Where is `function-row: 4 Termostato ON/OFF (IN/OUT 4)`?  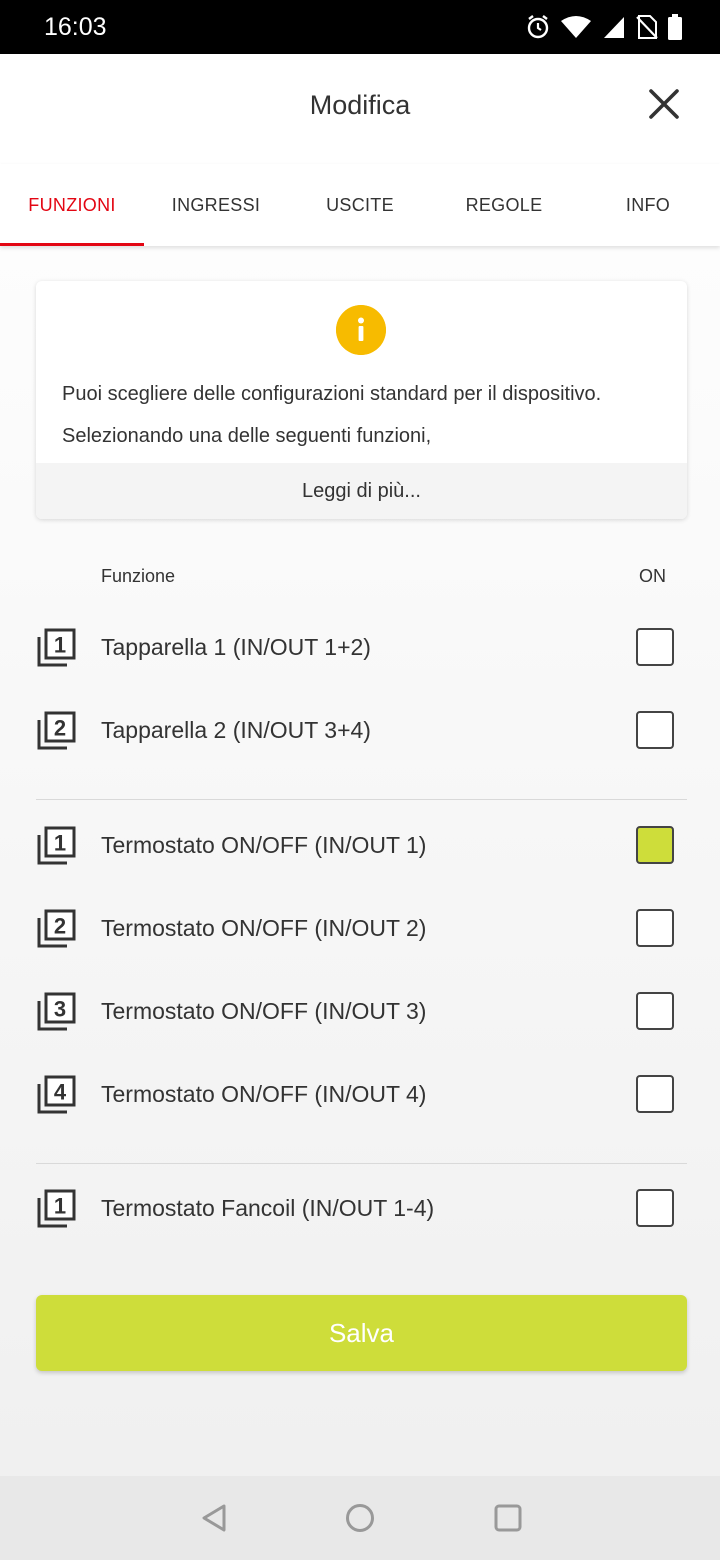
function-row: 4 Termostato ON/OFF (IN/OUT 4) is located at coordinates (360, 1094).